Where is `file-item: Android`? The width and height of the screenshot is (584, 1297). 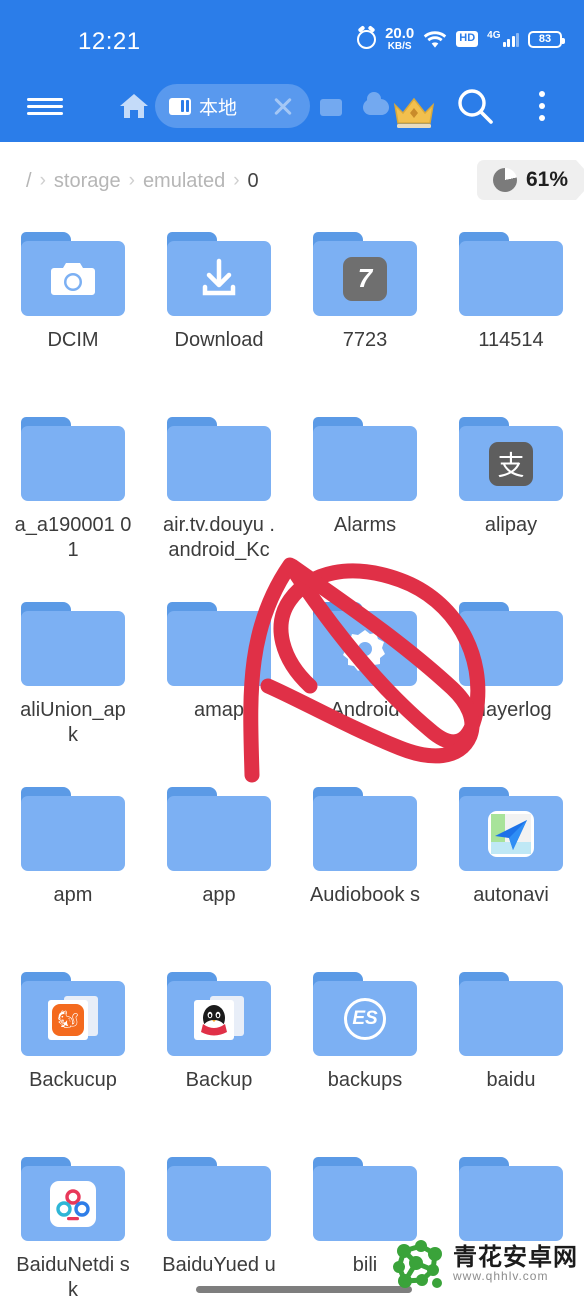
file-item: Android is located at coordinates (365, 684).